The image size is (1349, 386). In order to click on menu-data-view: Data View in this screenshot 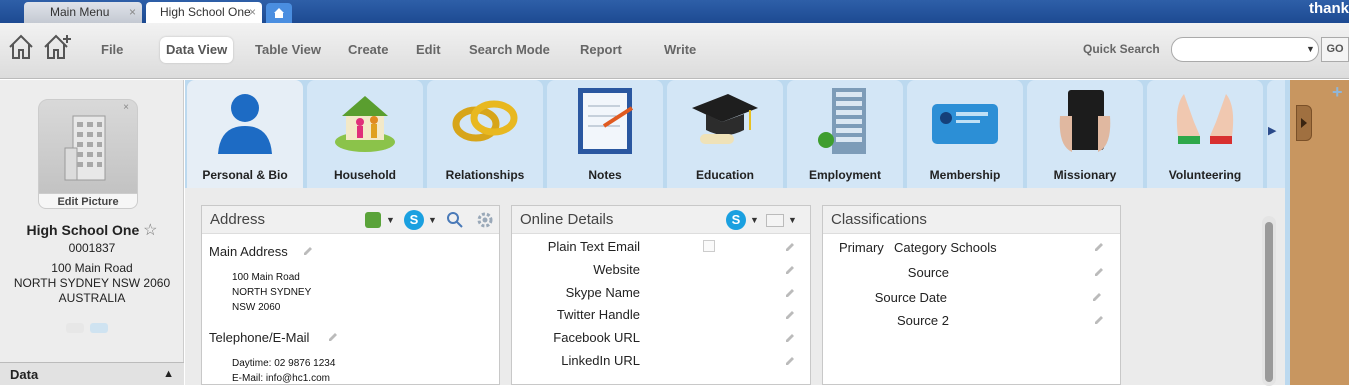, I will do `click(197, 50)`.